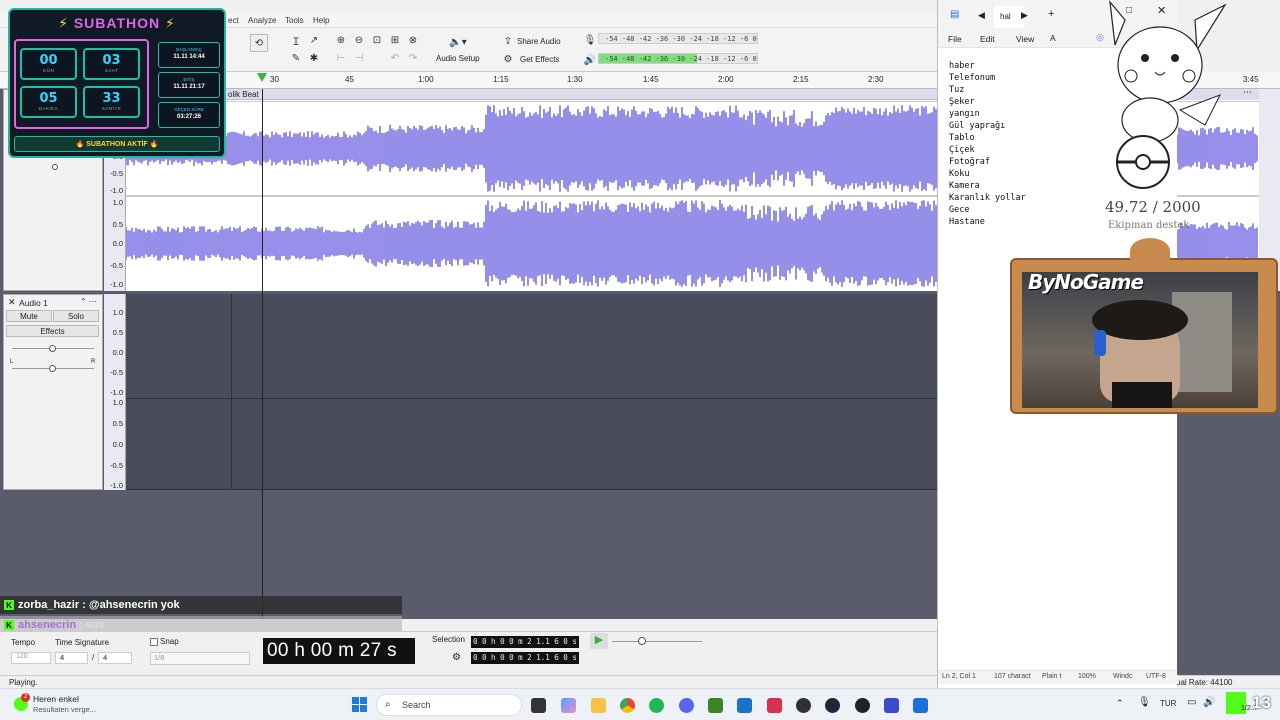 This screenshot has width=1280, height=720. I want to click on menu-help: Help, so click(321, 20).